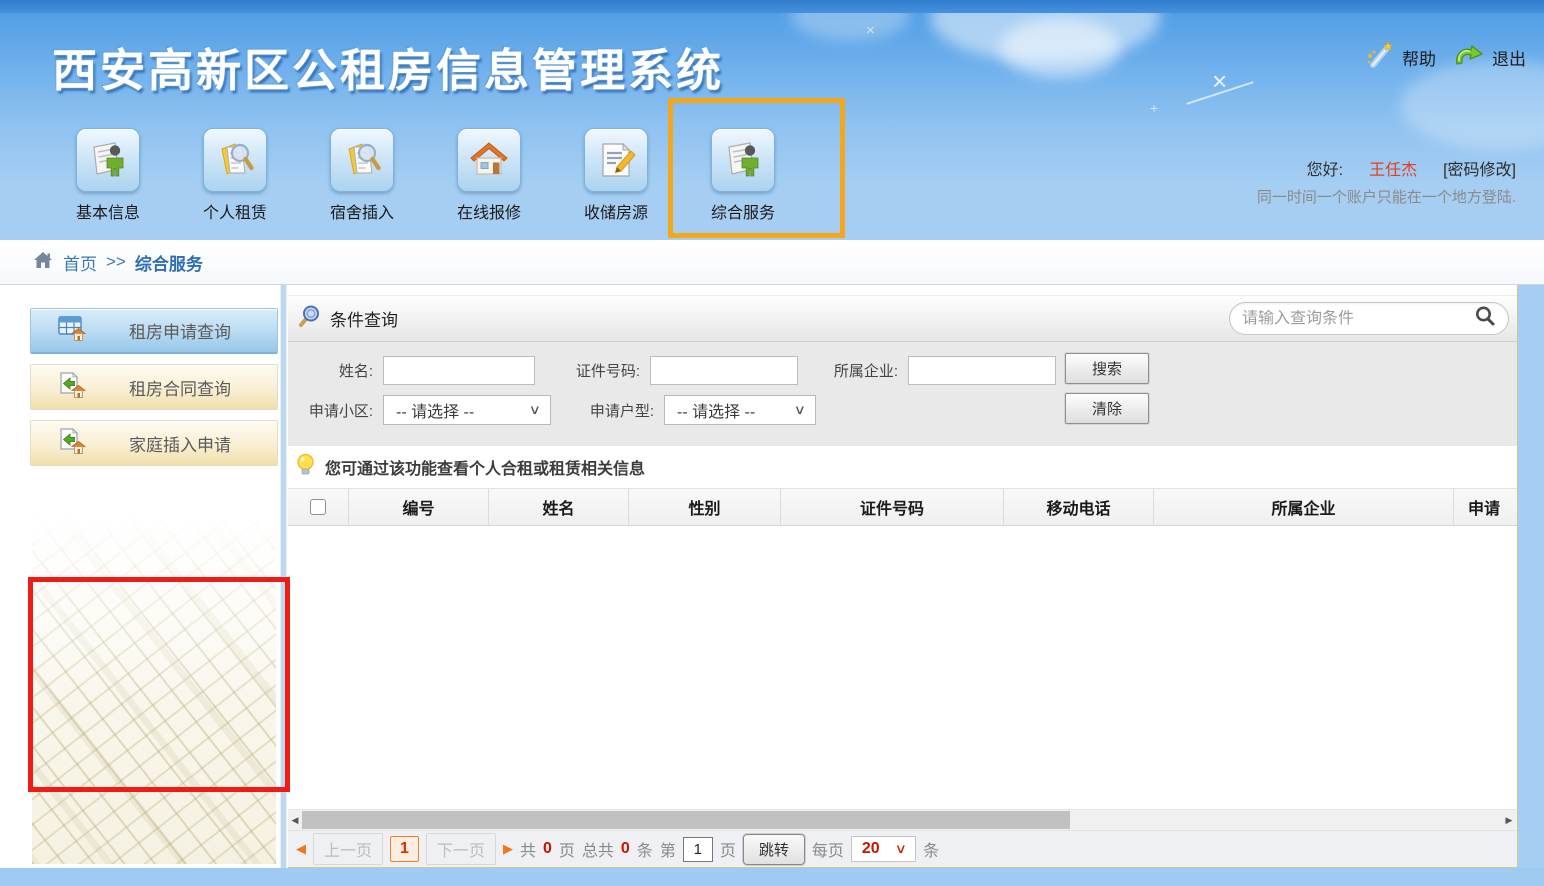 This screenshot has width=1544, height=886. What do you see at coordinates (891, 507) in the screenshot?
I see `header-cell: 证件号码` at bounding box center [891, 507].